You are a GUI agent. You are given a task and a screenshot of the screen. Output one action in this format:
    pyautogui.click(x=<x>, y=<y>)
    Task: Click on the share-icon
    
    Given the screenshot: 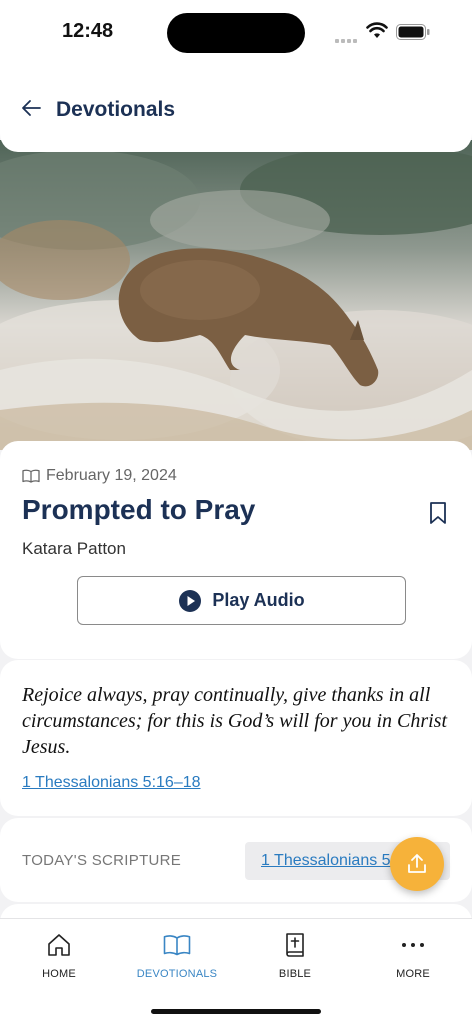 What is the action you would take?
    pyautogui.click(x=417, y=863)
    